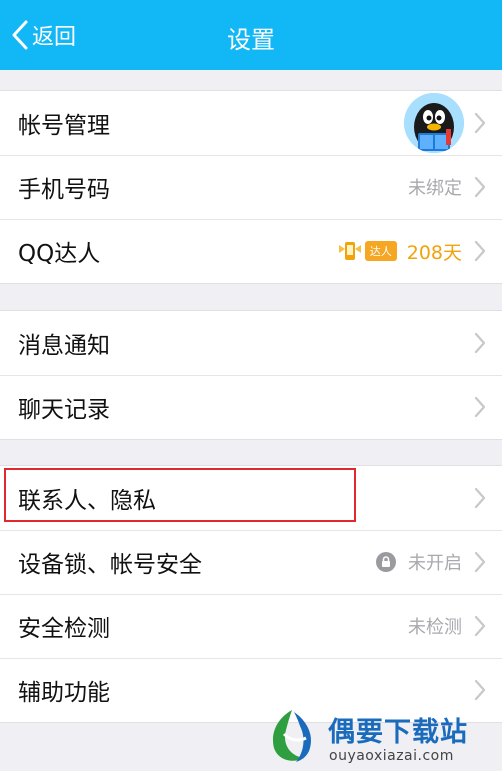 The image size is (502, 771). I want to click on daren-badge: 达人, so click(367, 251).